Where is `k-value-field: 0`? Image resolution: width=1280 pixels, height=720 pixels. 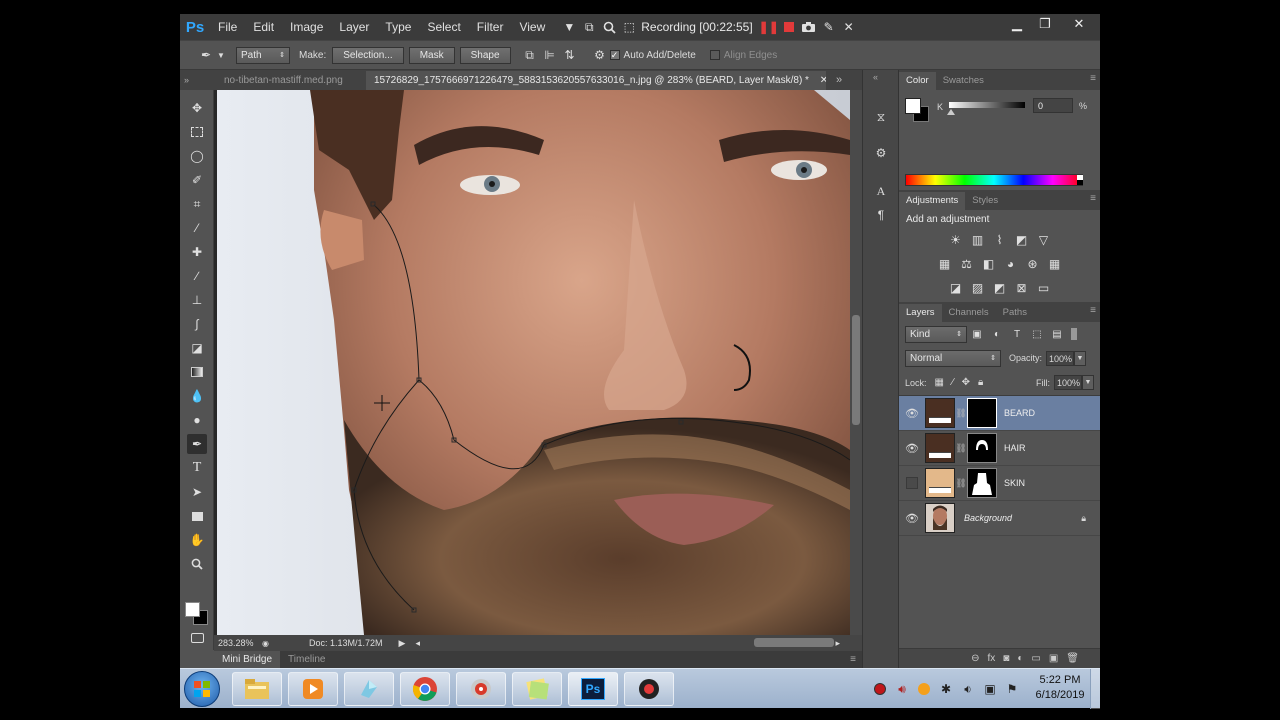 k-value-field: 0 is located at coordinates (1053, 105).